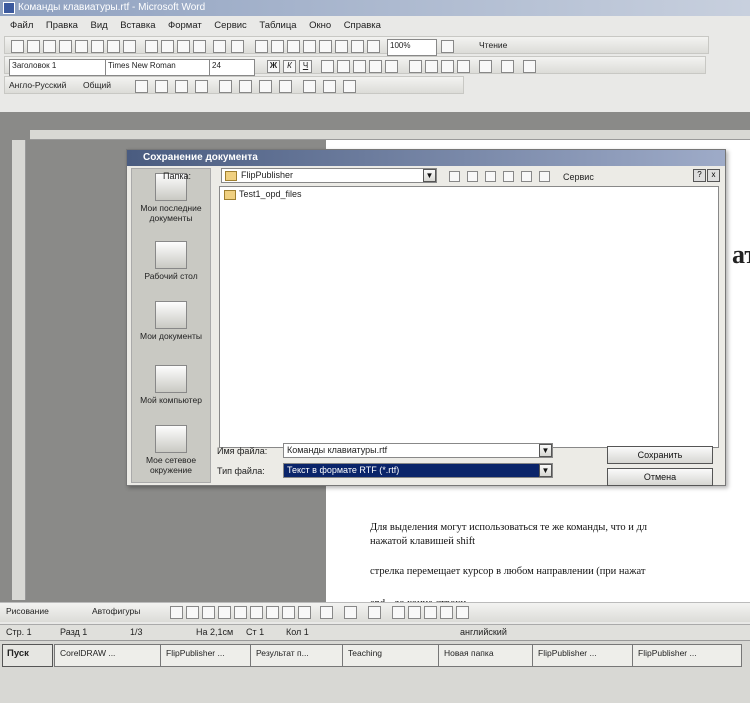 The width and height of the screenshot is (750, 703). Describe the element at coordinates (224, 612) in the screenshot. I see `oval-icon` at that location.